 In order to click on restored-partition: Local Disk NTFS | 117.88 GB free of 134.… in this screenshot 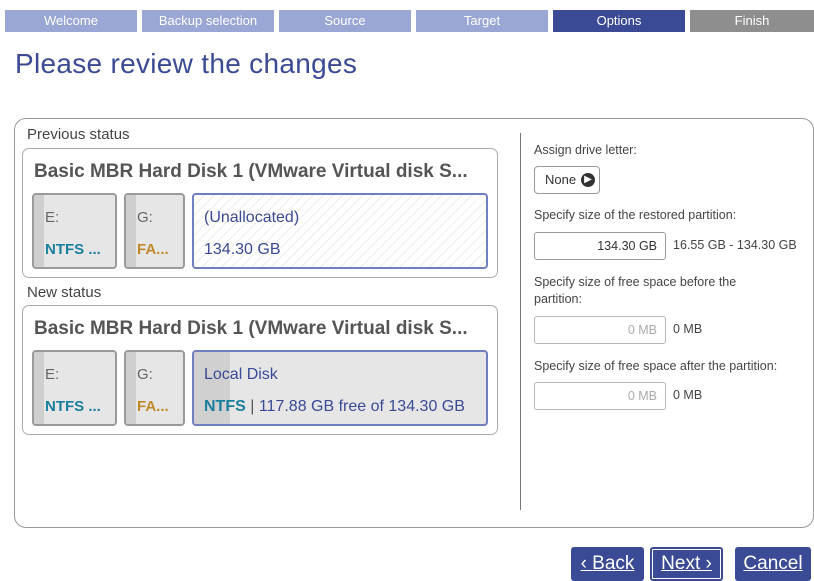, I will do `click(340, 388)`.